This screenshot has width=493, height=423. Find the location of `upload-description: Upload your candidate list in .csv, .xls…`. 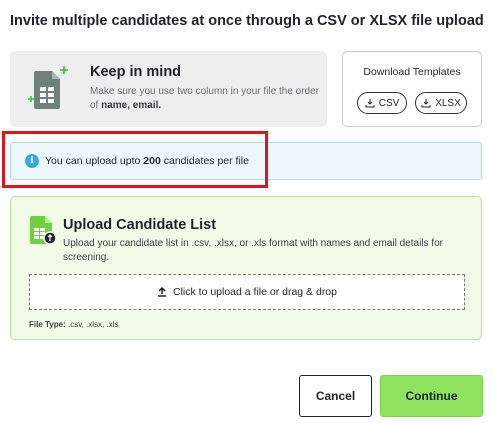

upload-description: Upload your candidate list in .csv, .xls… is located at coordinates (253, 250).